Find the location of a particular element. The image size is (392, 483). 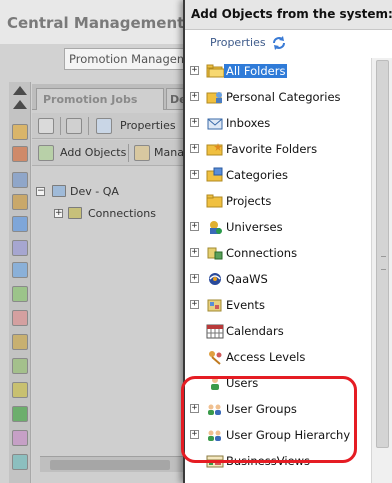

manage-icon is located at coordinates (142, 153).